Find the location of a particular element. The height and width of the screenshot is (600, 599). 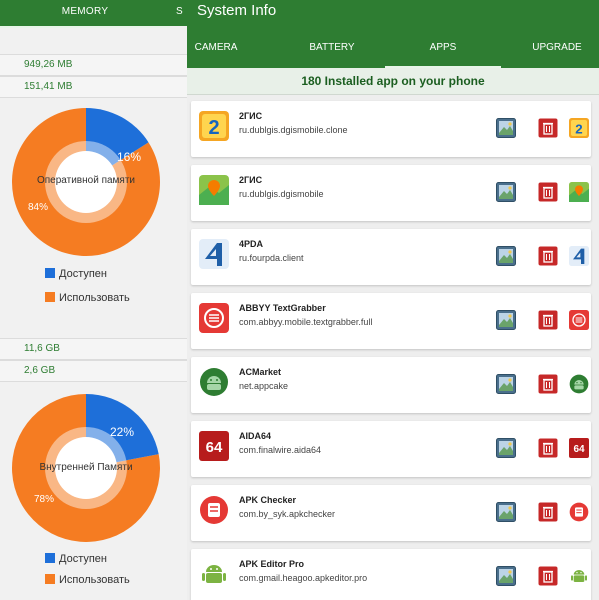

app-name: APK Checker is located at coordinates (268, 500).